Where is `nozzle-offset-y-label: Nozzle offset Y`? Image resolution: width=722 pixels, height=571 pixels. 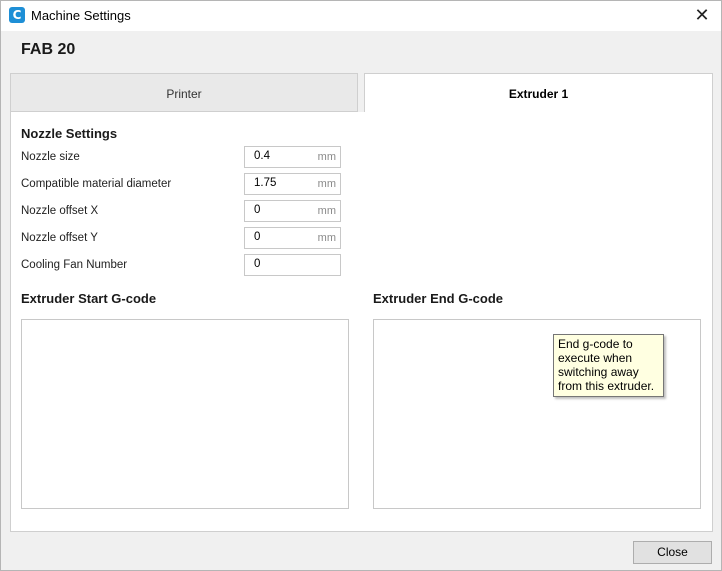
nozzle-offset-y-label: Nozzle offset Y is located at coordinates (59, 238).